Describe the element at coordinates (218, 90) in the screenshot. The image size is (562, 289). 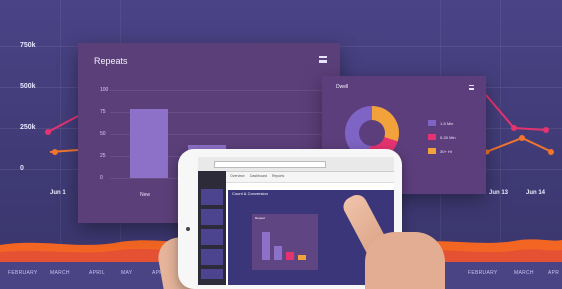
I see `repeats-grid-line` at that location.